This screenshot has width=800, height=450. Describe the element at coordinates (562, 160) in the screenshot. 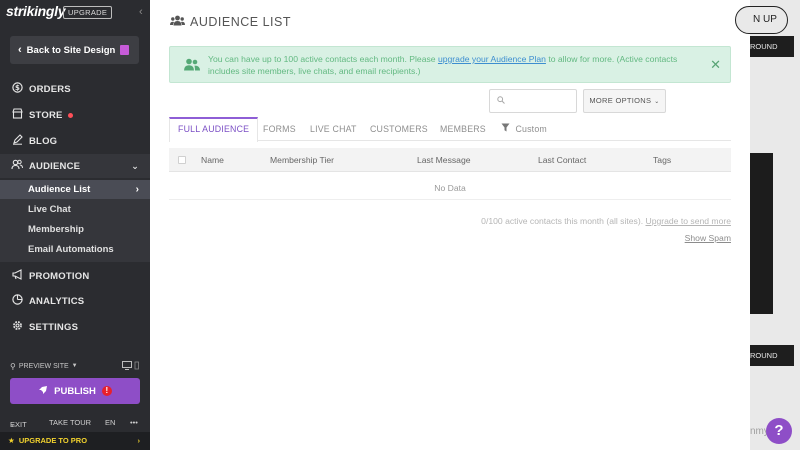

I see `column-header-last-contact: Last Contact` at that location.